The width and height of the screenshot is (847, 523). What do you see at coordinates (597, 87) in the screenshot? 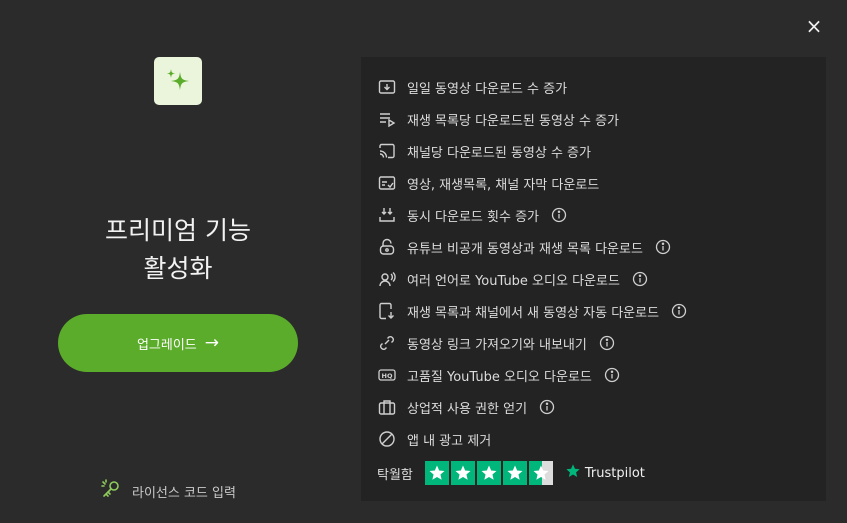
I see `feature-daily-downloads: 일일 동영상 다운로드 수 증가` at bounding box center [597, 87].